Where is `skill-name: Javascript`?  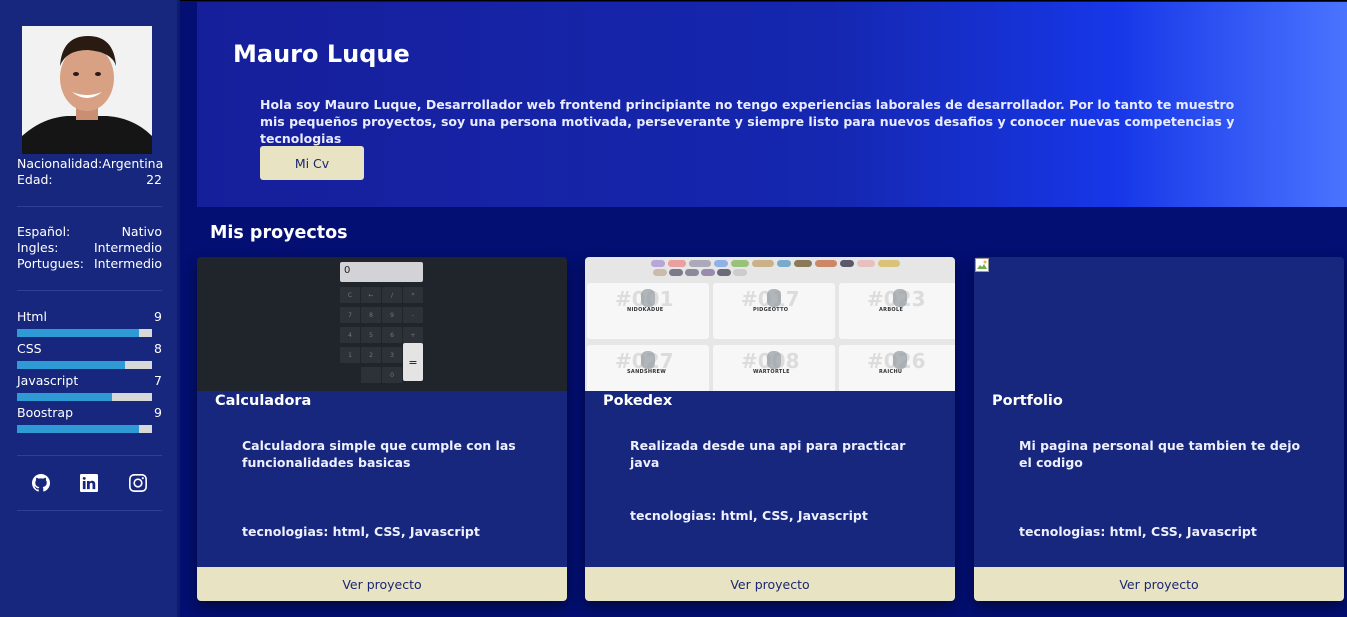
skill-name: Javascript is located at coordinates (48, 380).